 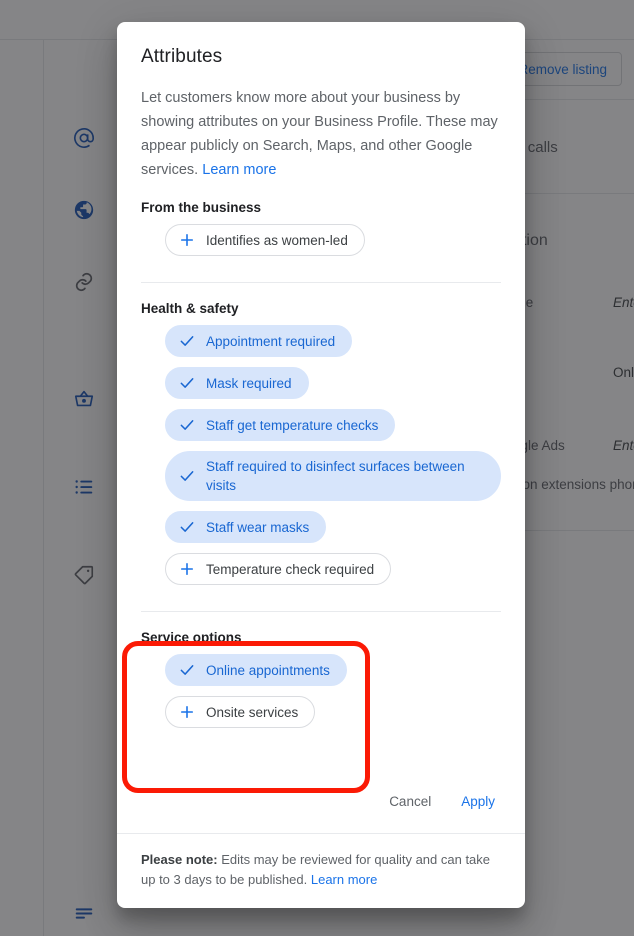 What do you see at coordinates (277, 240) in the screenshot?
I see `chip-label: Identifies as women-led` at bounding box center [277, 240].